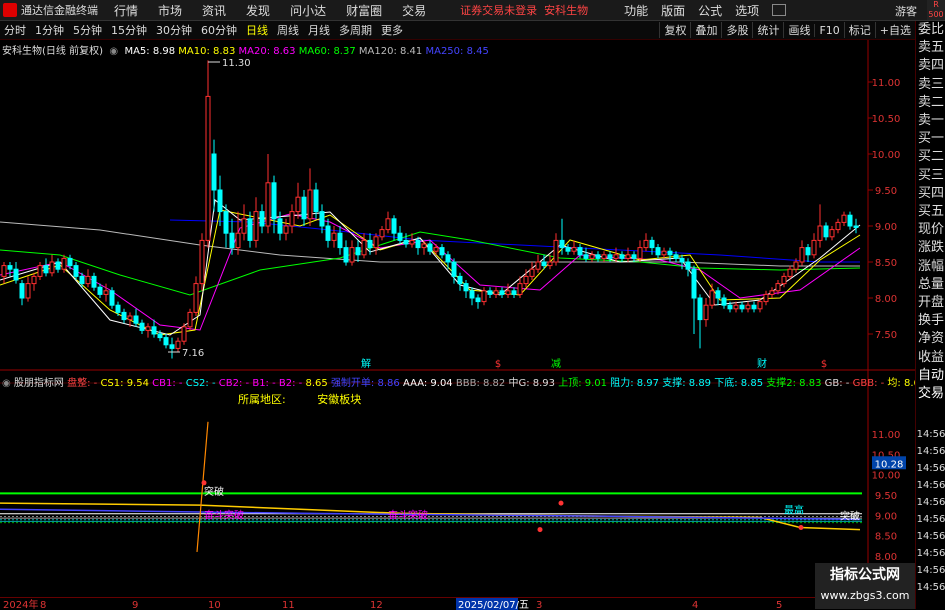 The image size is (945, 610). Describe the element at coordinates (930, 85) in the screenshot. I see `side-tab: 卖三` at that location.